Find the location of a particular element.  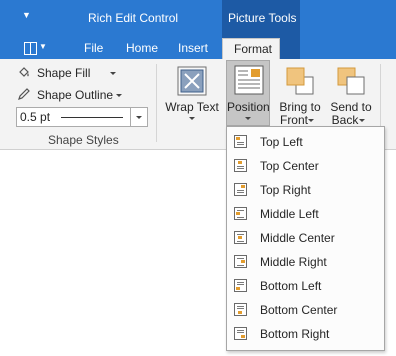

menu-item-label: Bottom Left is located at coordinates (291, 286).